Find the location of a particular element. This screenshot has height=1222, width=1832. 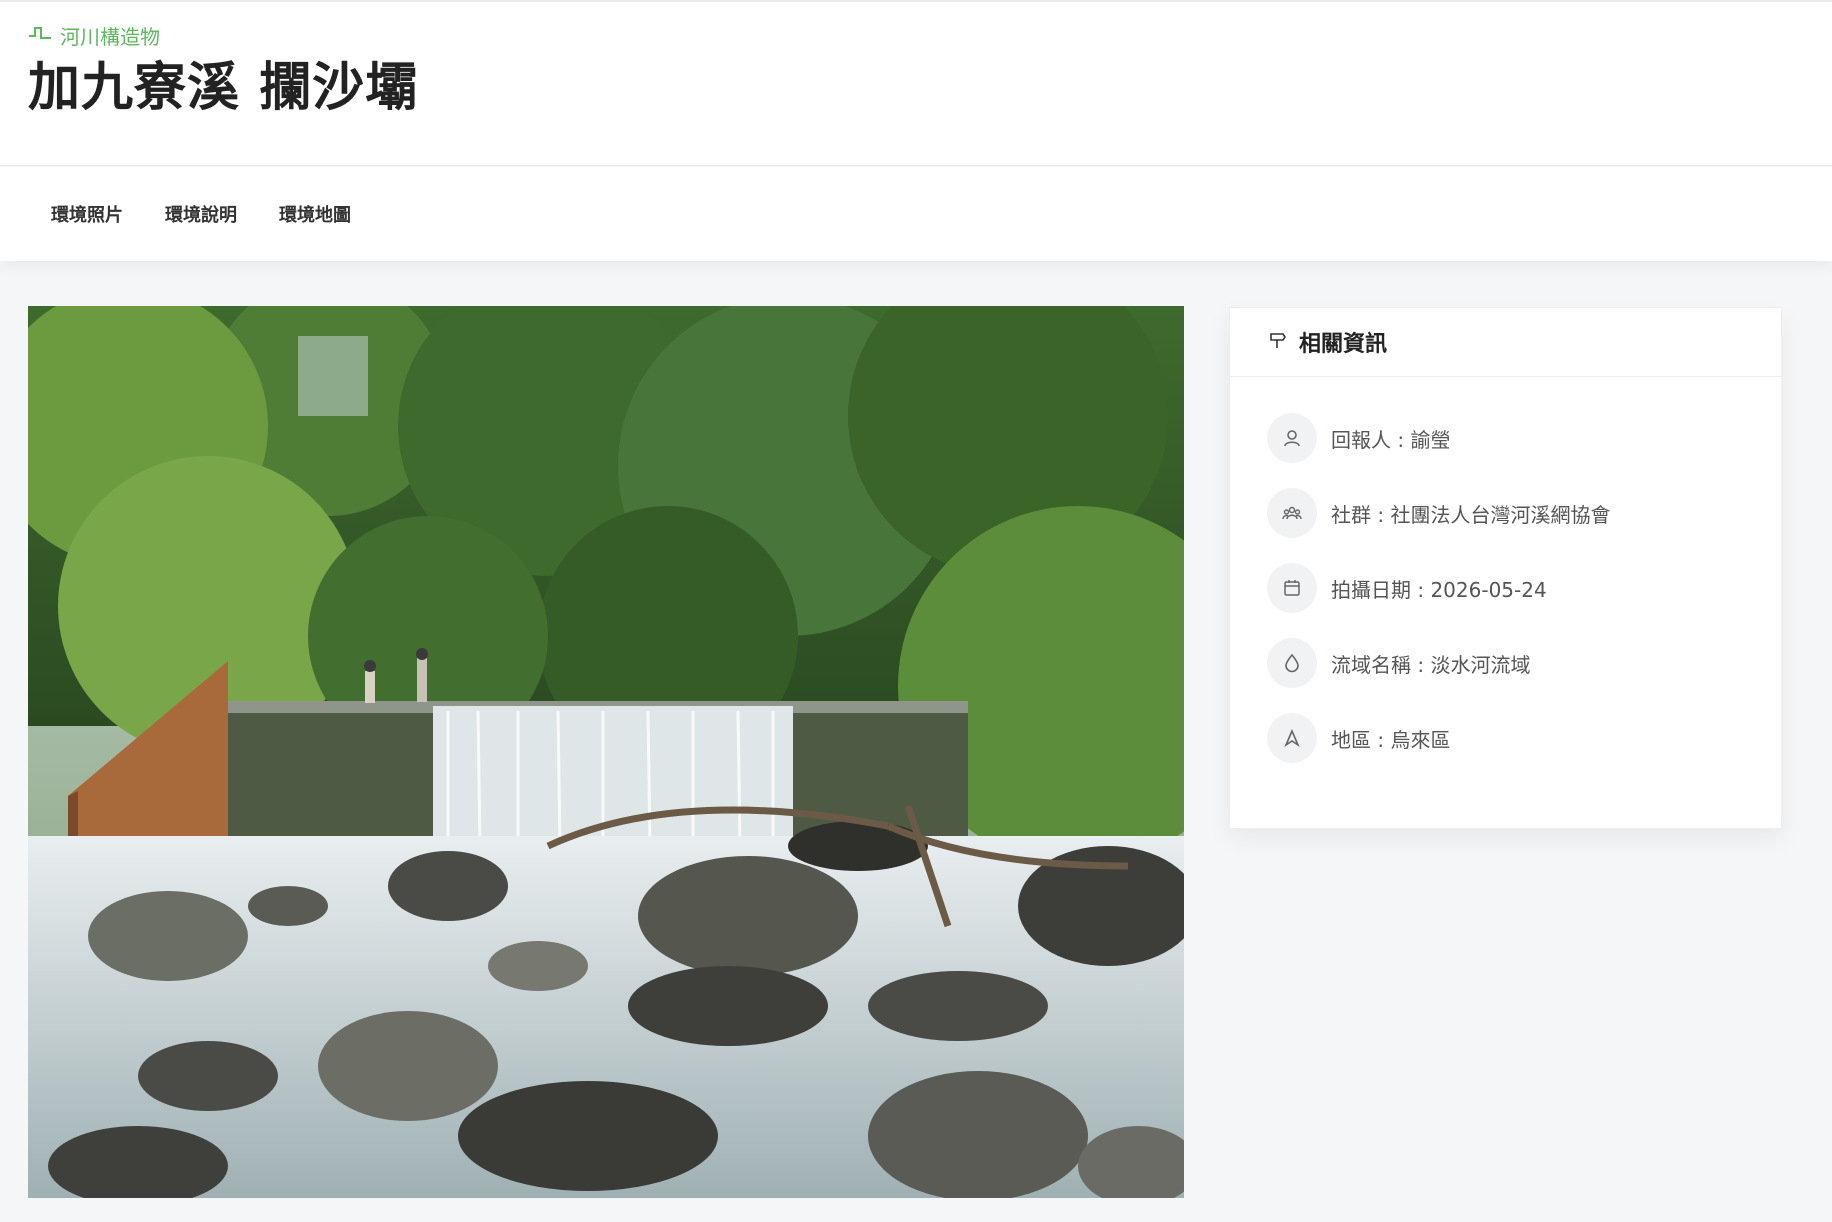

info-date: 拍攝日期 : 2026-05-24 is located at coordinates (1524, 588).